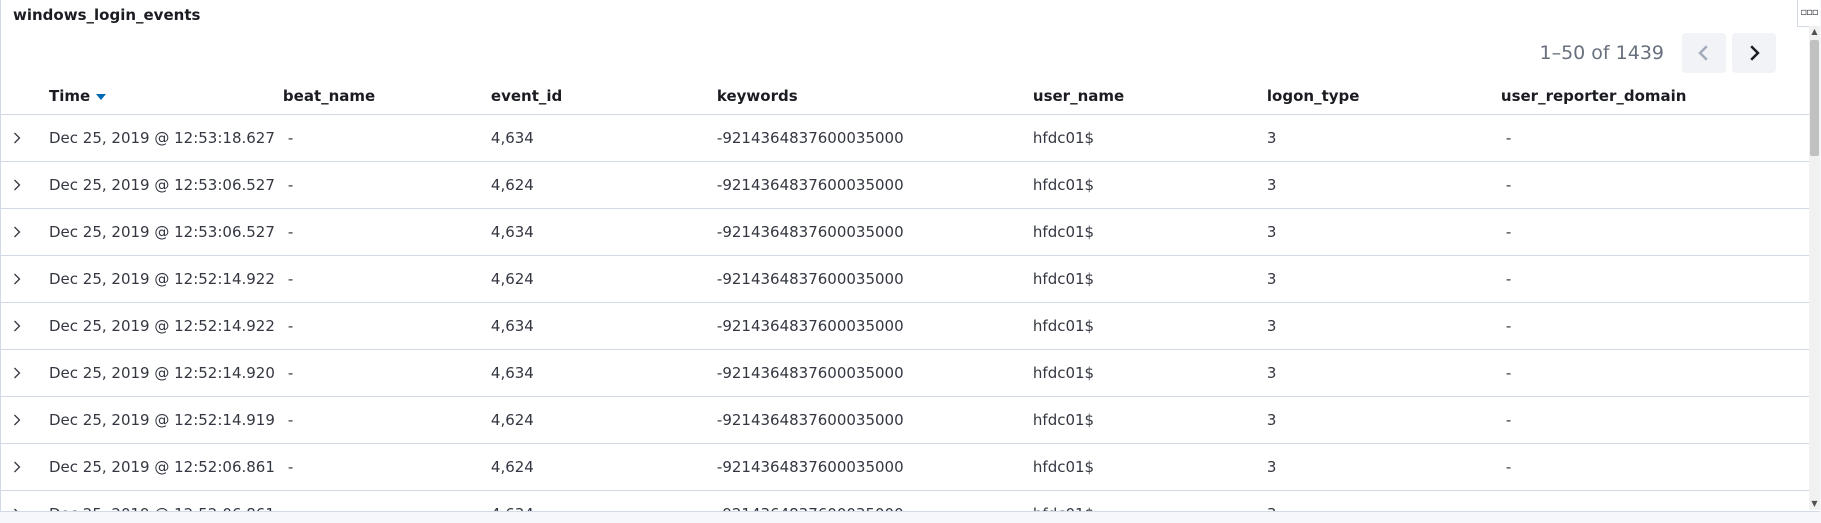 The image size is (1821, 523). What do you see at coordinates (1814, 504) in the screenshot?
I see `scroll-down-icon: ▼` at bounding box center [1814, 504].